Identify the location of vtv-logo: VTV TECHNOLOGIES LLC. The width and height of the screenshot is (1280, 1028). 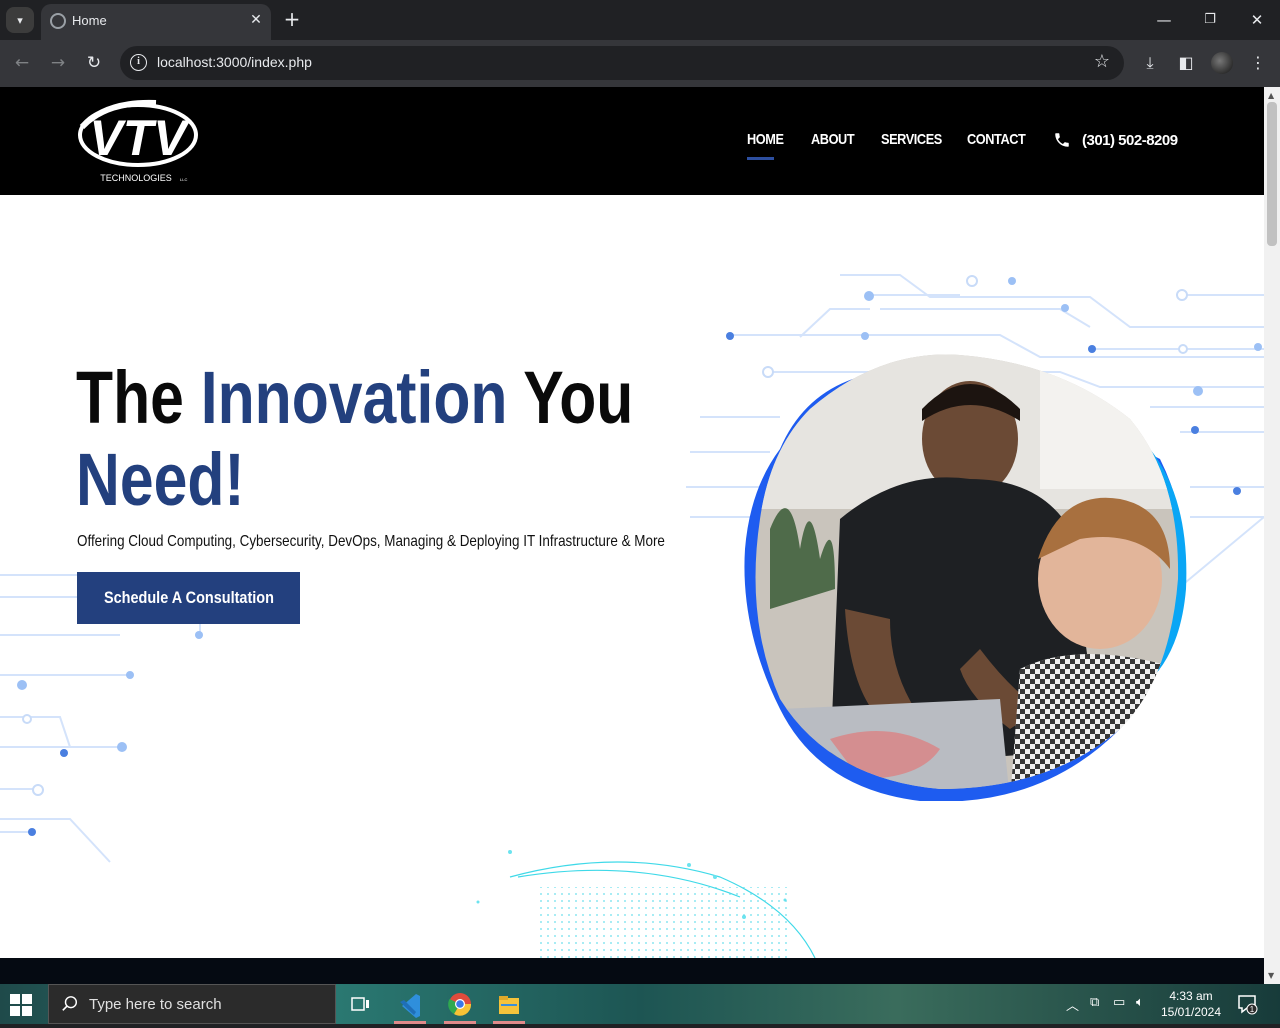
(138, 142).